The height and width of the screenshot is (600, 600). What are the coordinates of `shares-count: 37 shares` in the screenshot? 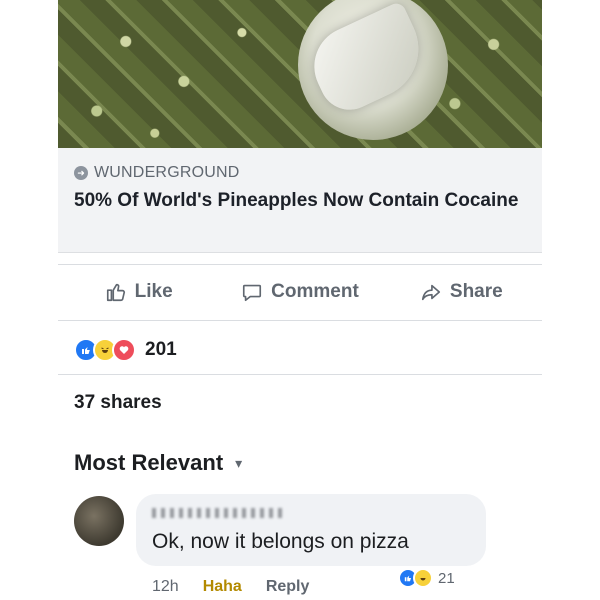 It's located at (118, 403).